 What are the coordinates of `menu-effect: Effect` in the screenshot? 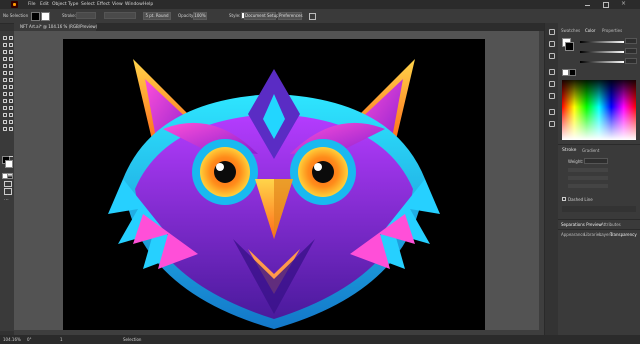 It's located at (103, 4).